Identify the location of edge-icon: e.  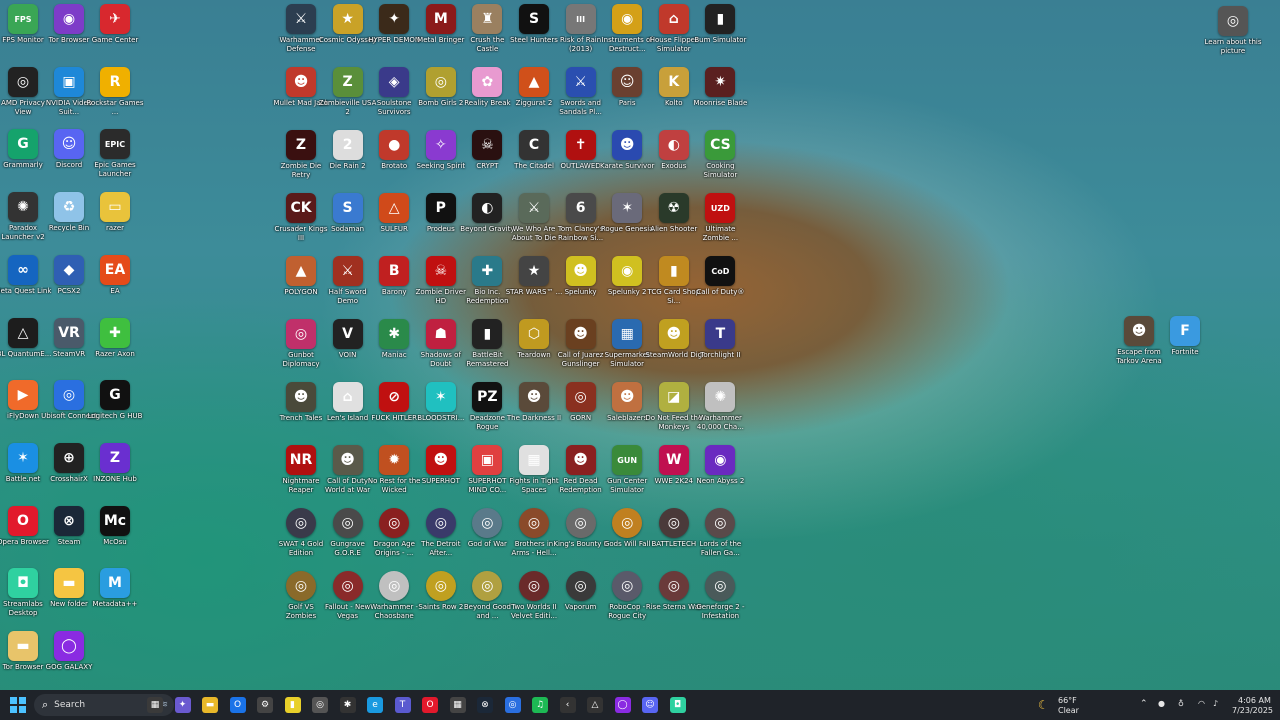
(375, 705).